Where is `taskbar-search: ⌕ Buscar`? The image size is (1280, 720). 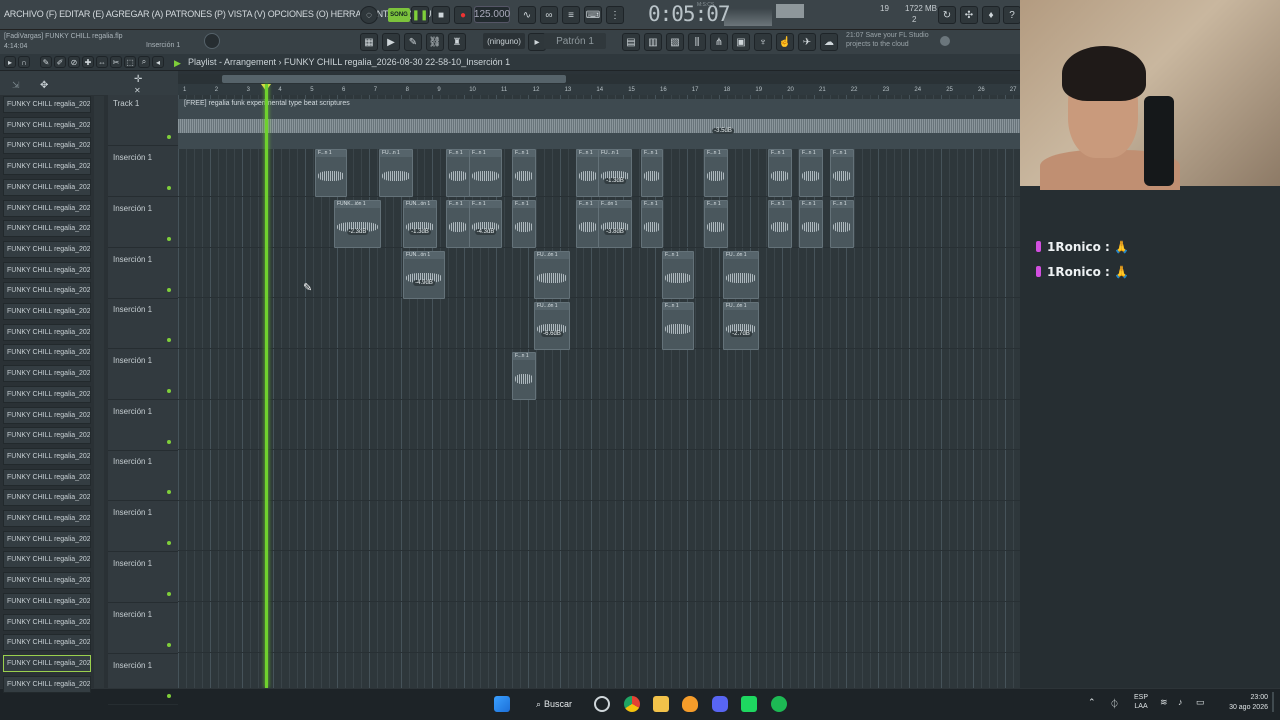 taskbar-search: ⌕ Buscar is located at coordinates (554, 704).